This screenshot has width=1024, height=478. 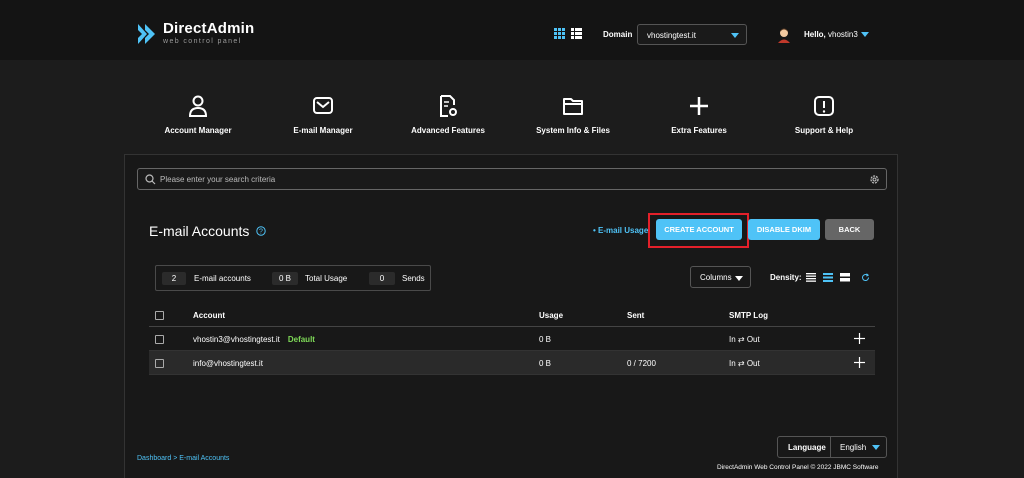 I want to click on breadcrumb: Dashboard > E-mail Accounts, so click(x=183, y=458).